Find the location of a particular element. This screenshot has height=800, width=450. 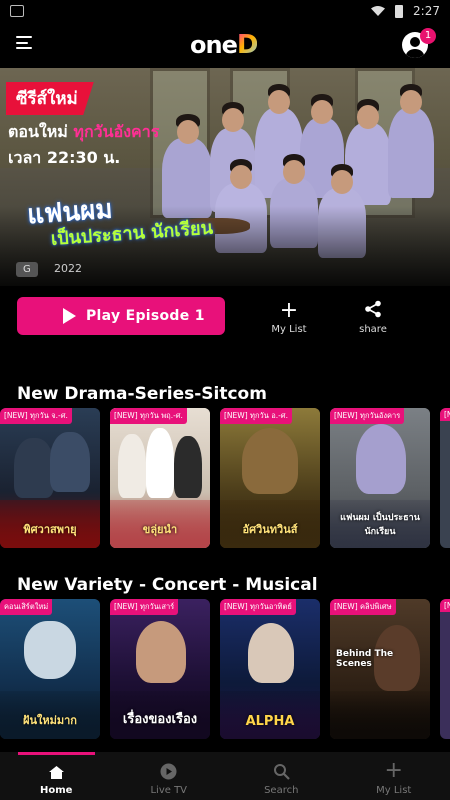

content-card: [NEW] ทุกวัน จ.-ศ. พิศวาสพายุ is located at coordinates (50, 478).